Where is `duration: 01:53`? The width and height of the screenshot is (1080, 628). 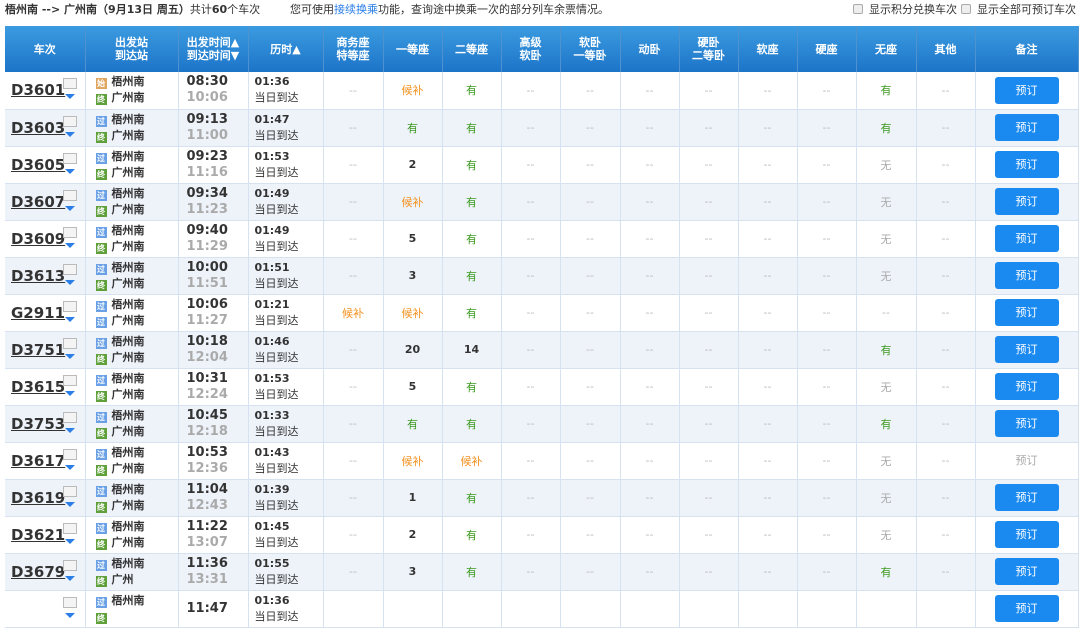
duration: 01:53 is located at coordinates (272, 156).